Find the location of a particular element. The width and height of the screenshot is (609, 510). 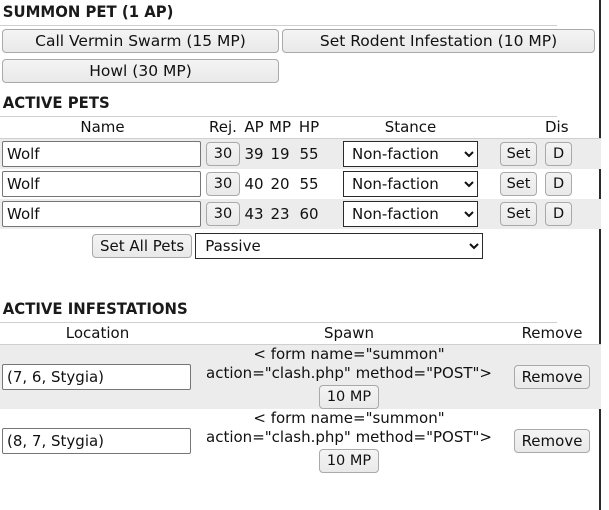

column-header-ap: AP is located at coordinates (254, 128).